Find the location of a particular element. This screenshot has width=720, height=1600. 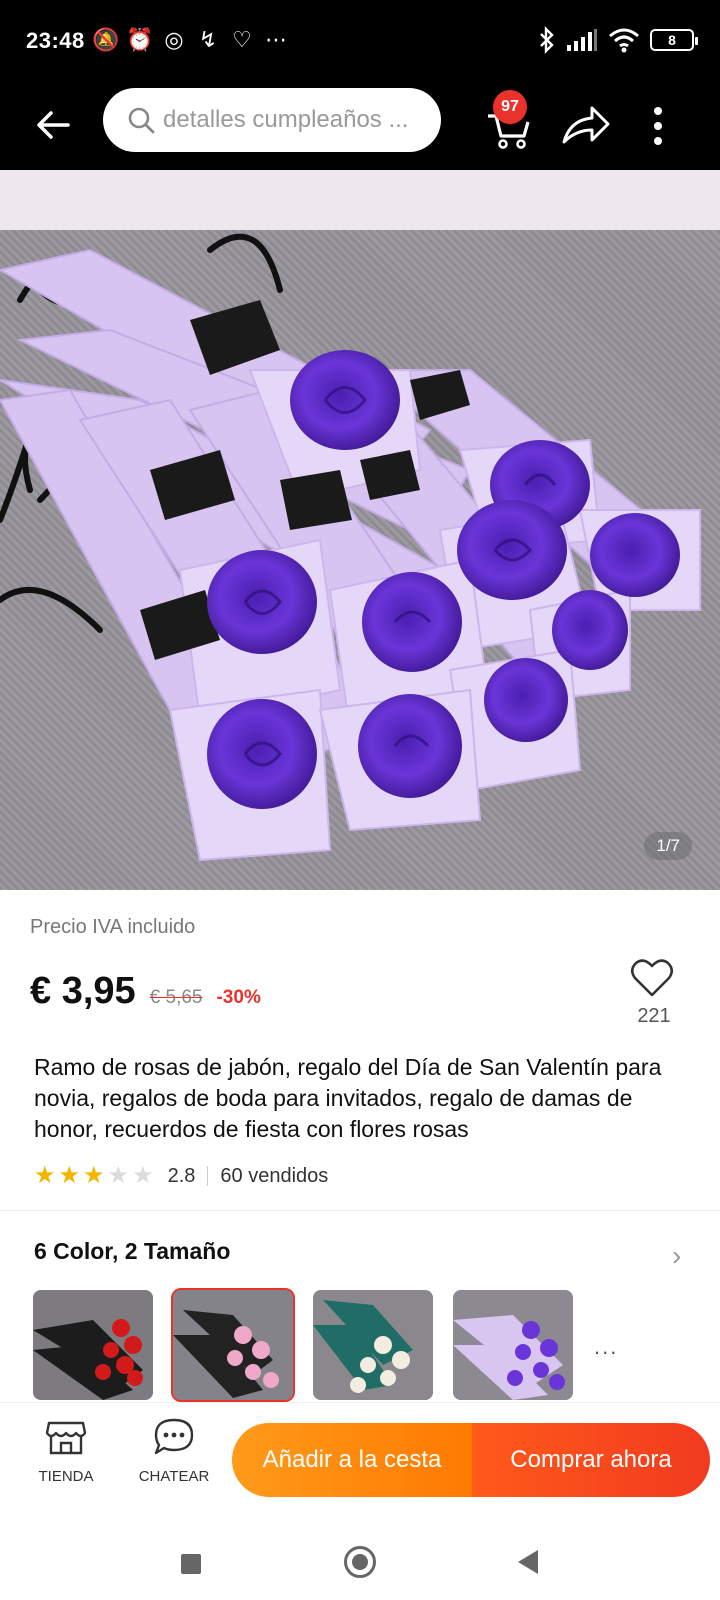

heart-icon: ♡ is located at coordinates (242, 39).